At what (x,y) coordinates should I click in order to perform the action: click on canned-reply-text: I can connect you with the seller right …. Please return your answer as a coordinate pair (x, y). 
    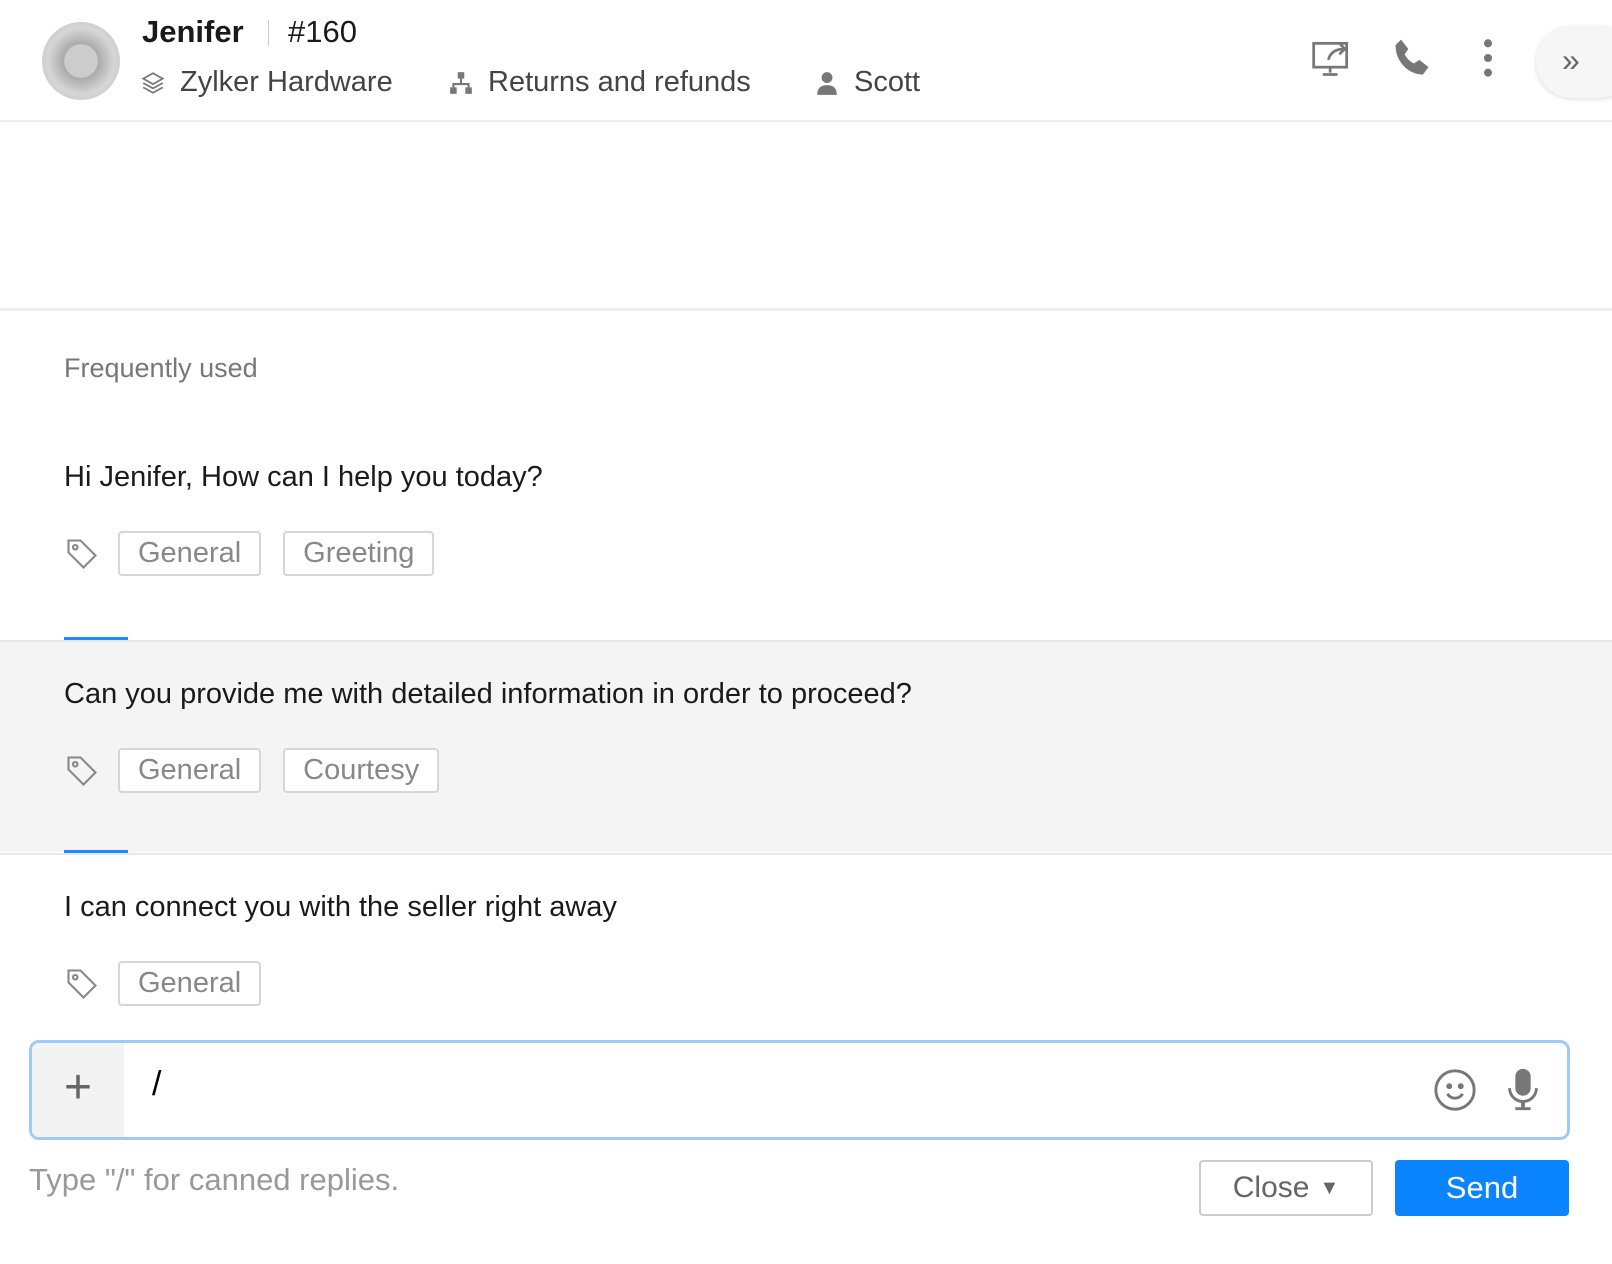
    Looking at the image, I should click on (340, 907).